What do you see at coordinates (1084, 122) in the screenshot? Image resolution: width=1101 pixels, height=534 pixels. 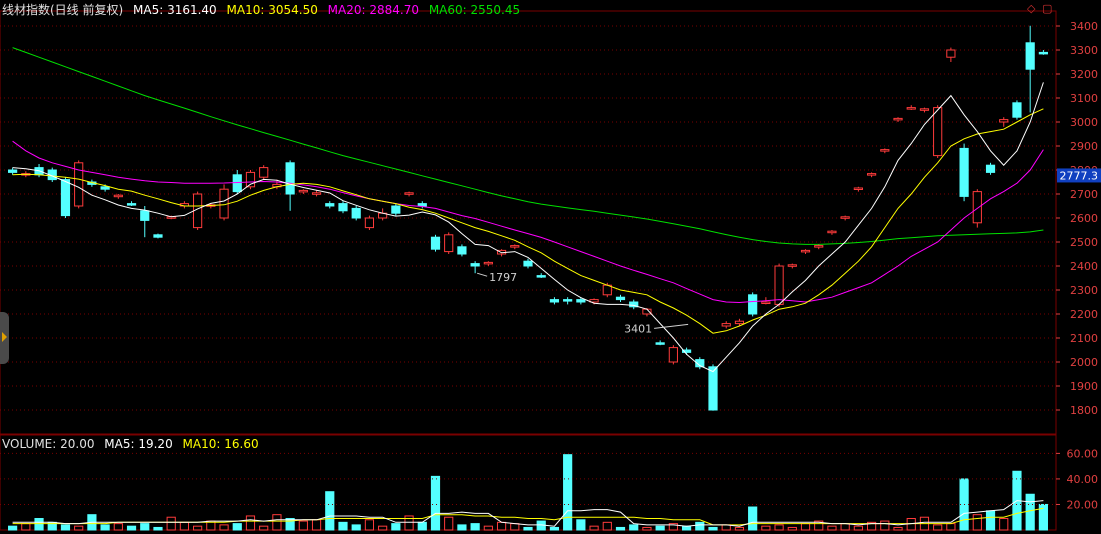 I see `price-tick-label: 3000` at bounding box center [1084, 122].